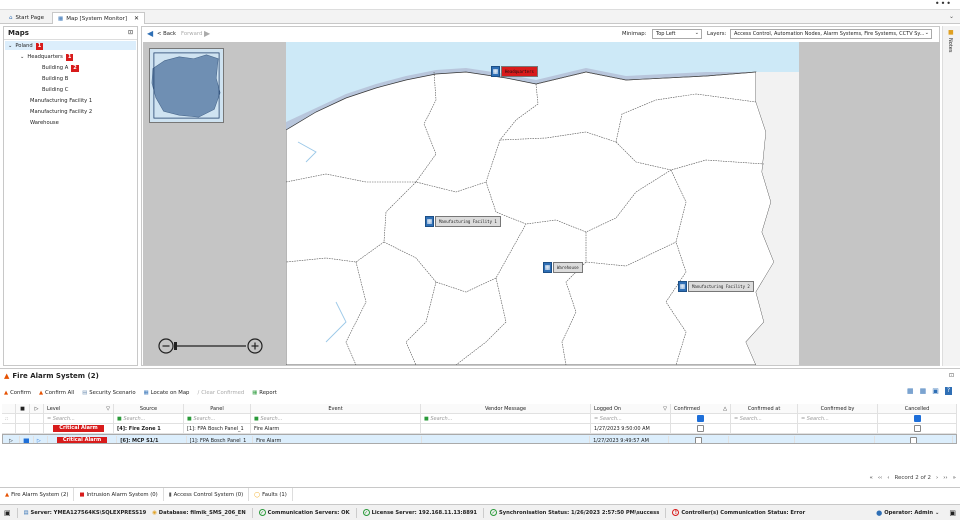 The image size is (960, 520). Describe the element at coordinates (56, 393) in the screenshot. I see `confirm-all-button: ▲ Confirm All` at that location.